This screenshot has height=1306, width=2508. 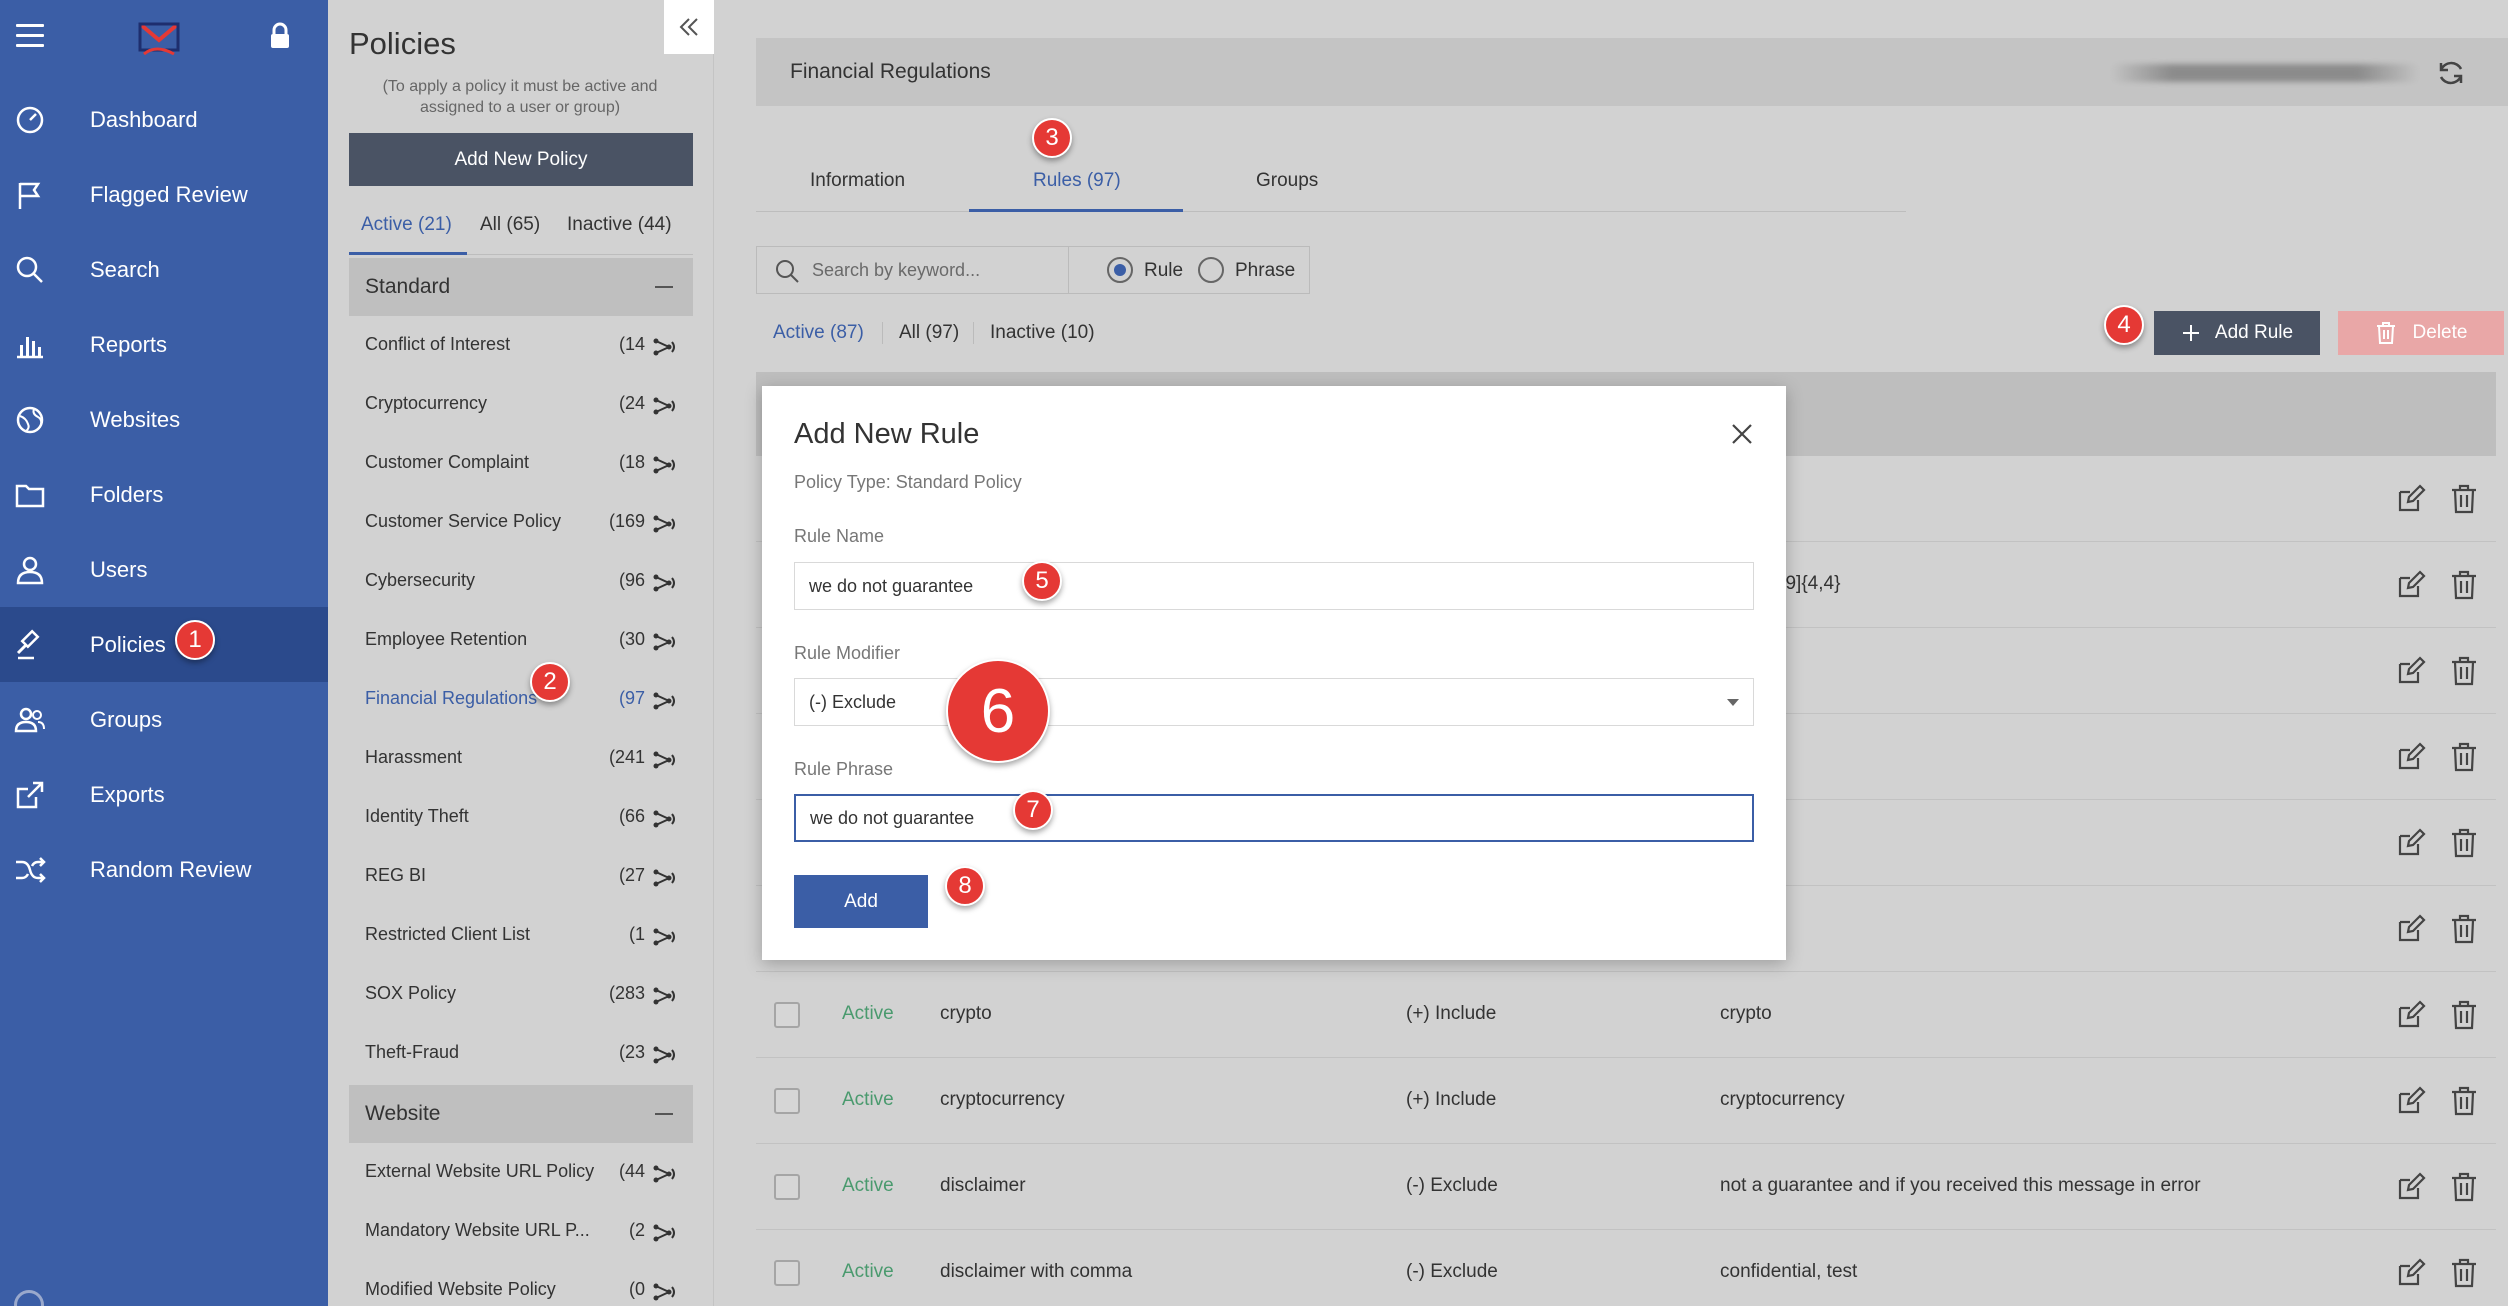 What do you see at coordinates (521, 877) in the screenshot?
I see `policy-row: REG BI (27` at bounding box center [521, 877].